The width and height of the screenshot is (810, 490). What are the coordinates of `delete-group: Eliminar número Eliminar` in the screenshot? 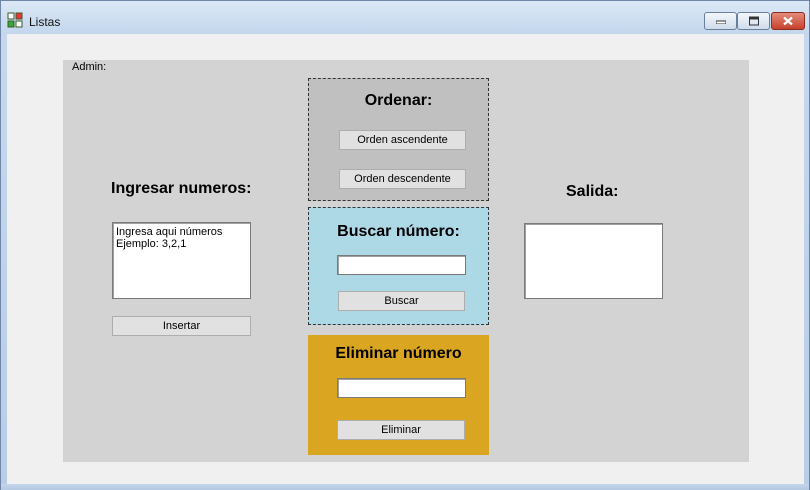 It's located at (398, 395).